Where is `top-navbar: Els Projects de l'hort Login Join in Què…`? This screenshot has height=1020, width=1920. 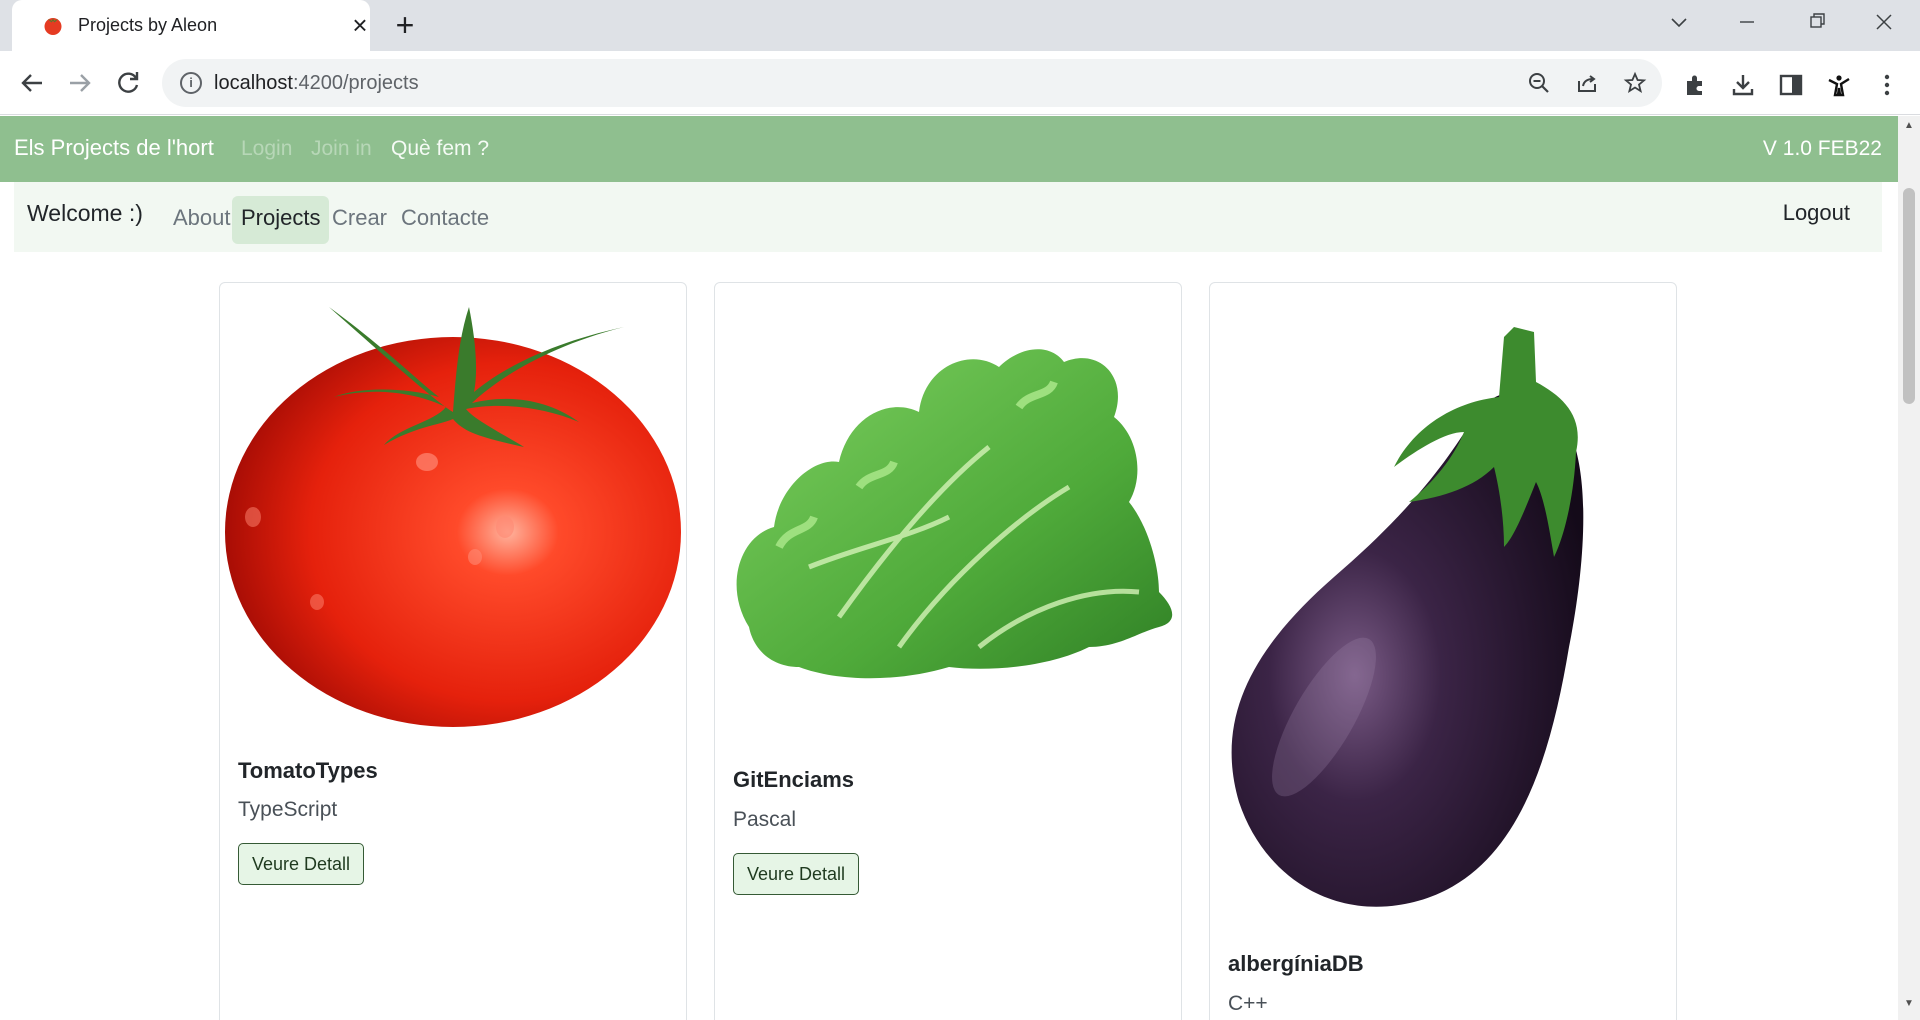
top-navbar: Els Projects de l'hort Login Join in Què… is located at coordinates (949, 149).